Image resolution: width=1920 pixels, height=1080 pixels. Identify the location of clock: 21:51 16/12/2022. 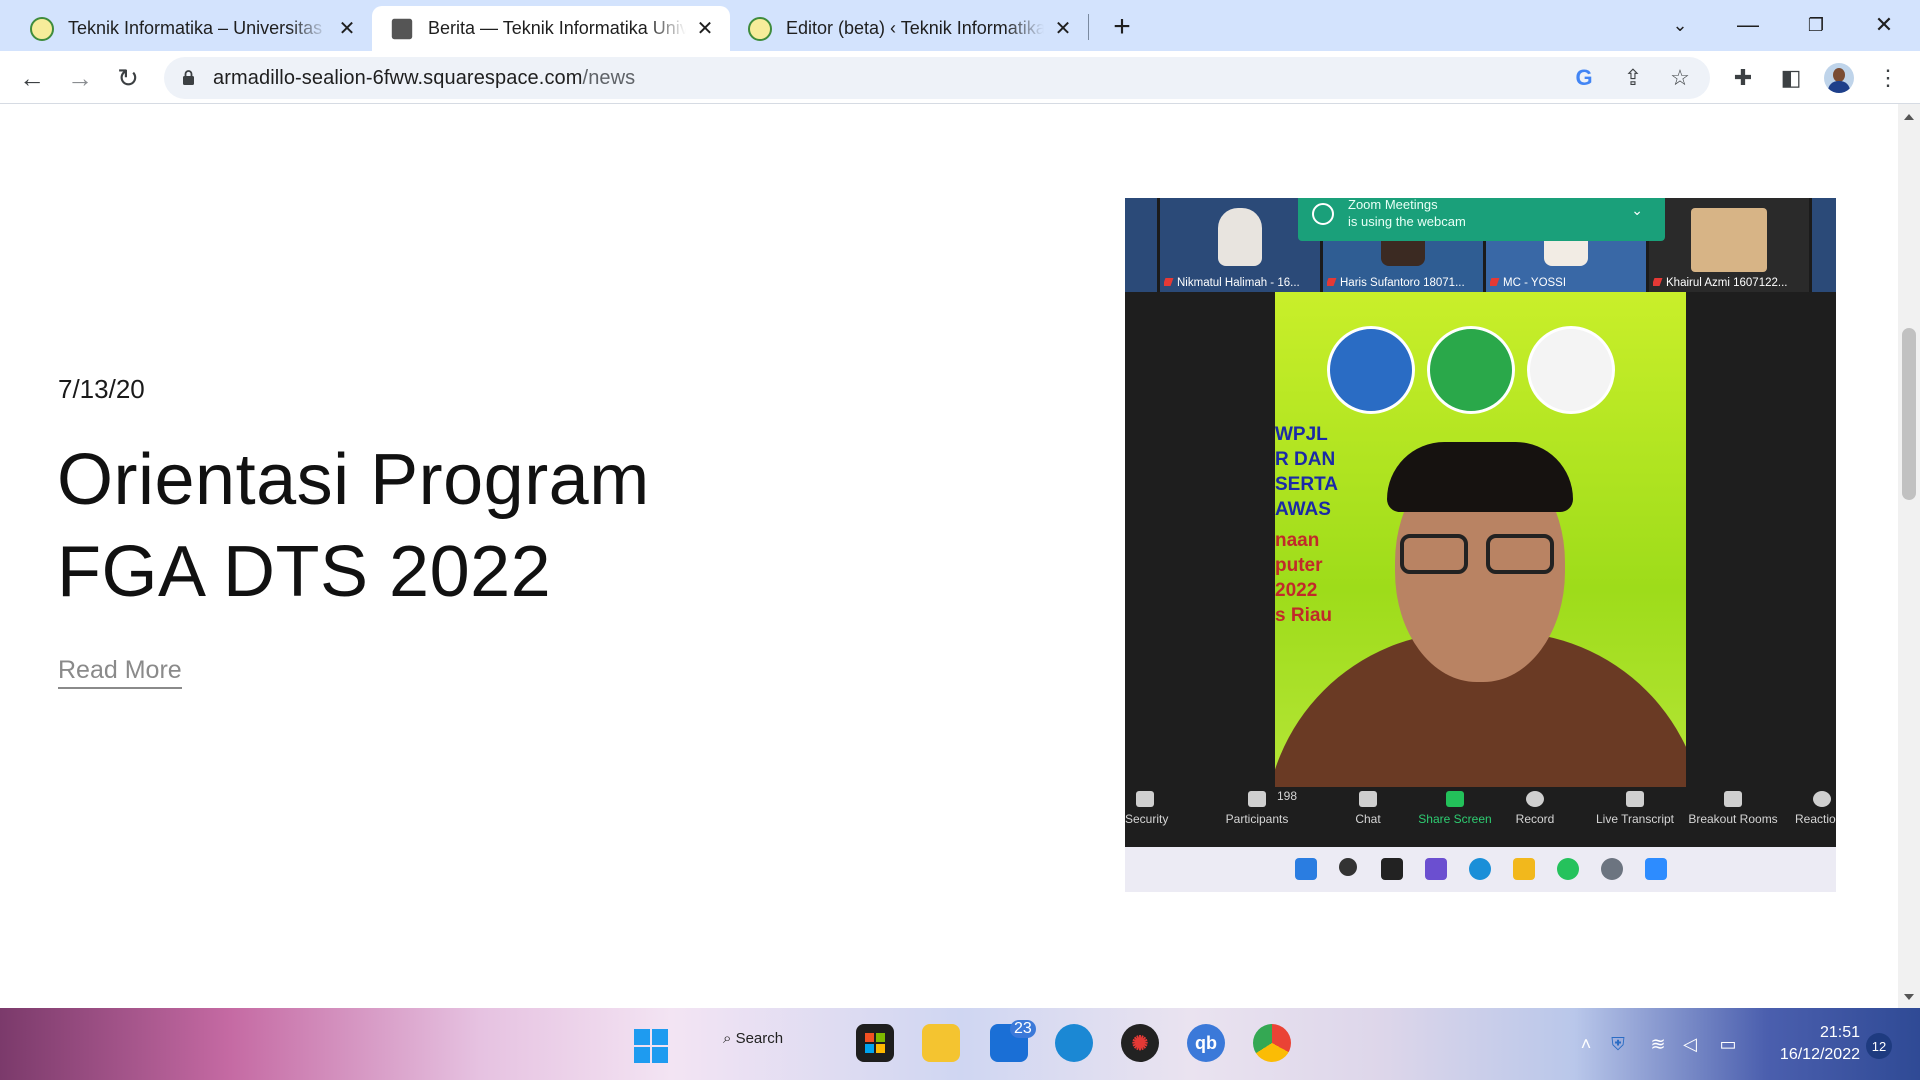
(1800, 1044).